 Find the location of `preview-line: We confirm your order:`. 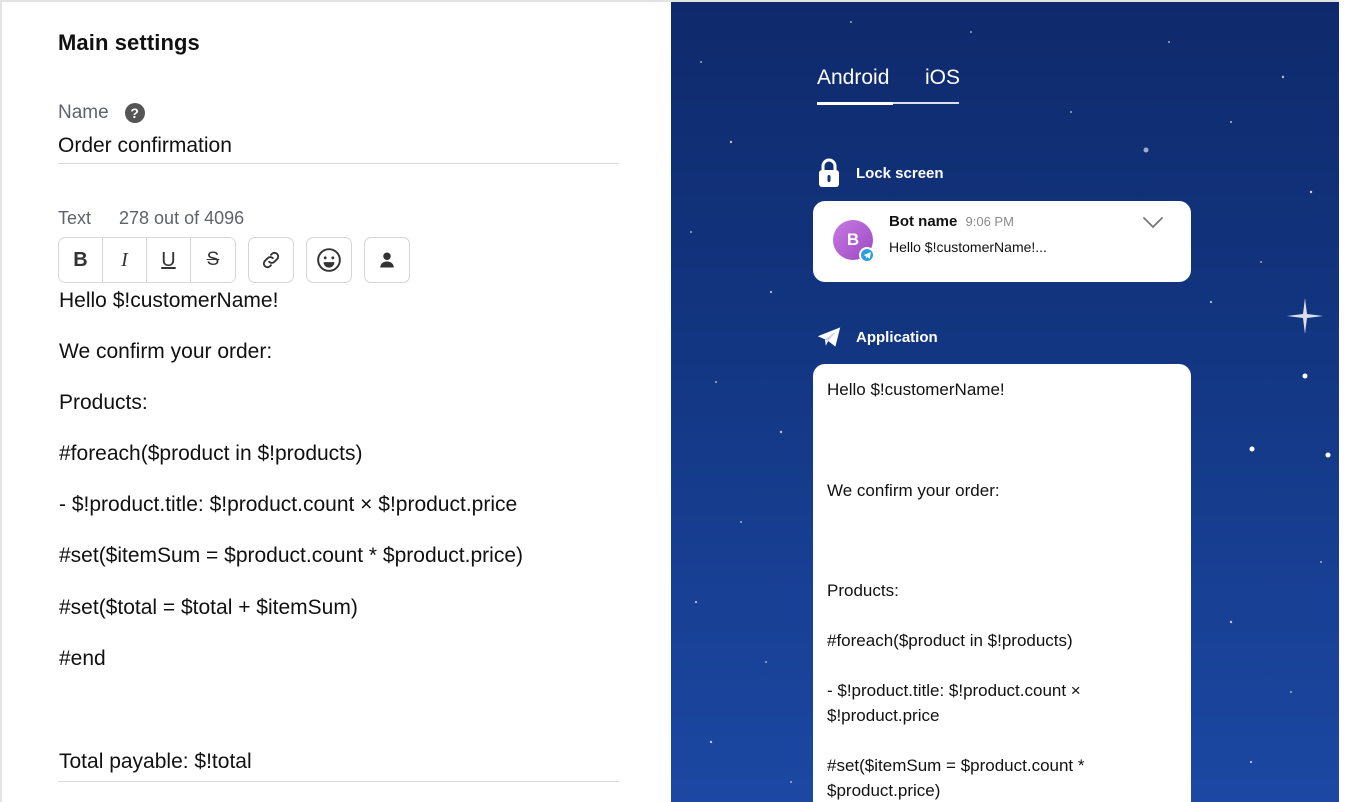

preview-line: We confirm your order: is located at coordinates (913, 490).